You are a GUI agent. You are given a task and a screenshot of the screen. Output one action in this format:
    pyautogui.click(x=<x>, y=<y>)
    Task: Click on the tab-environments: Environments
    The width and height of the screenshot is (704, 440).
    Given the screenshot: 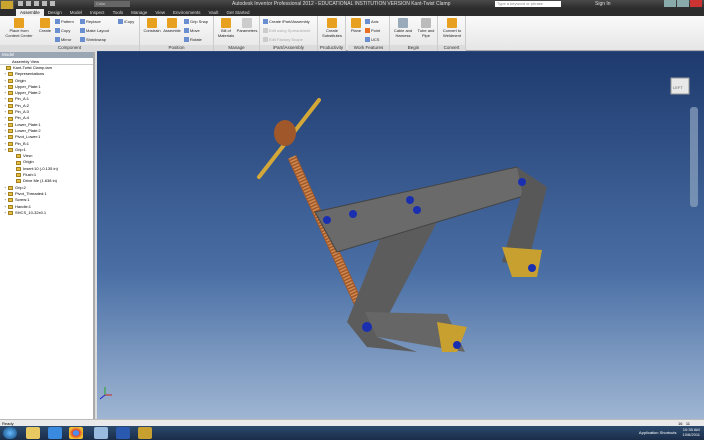 What is the action you would take?
    pyautogui.click(x=187, y=12)
    